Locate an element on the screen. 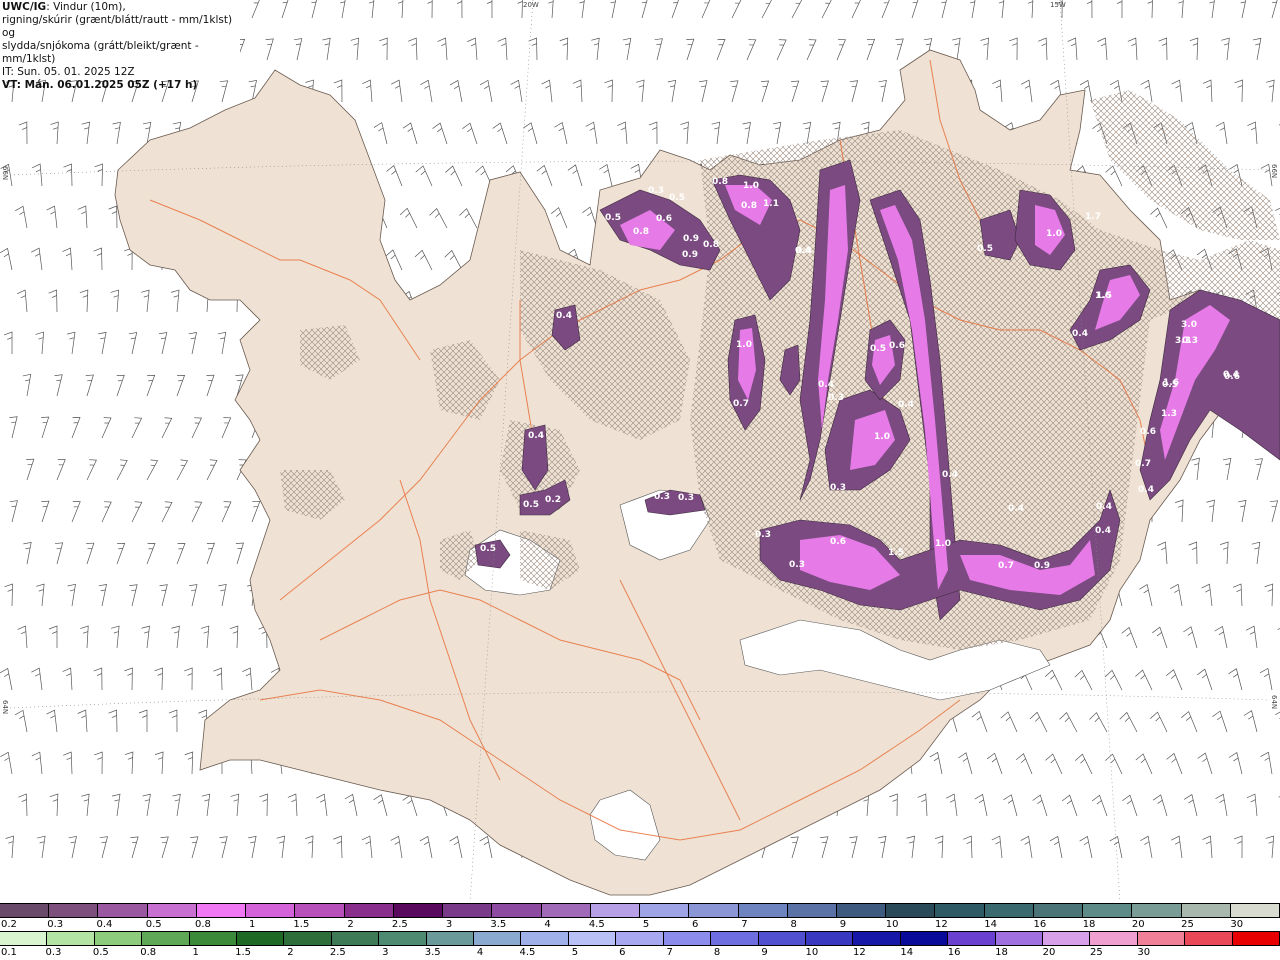 The image size is (1280, 960). legend-label: 10 is located at coordinates (812, 952).